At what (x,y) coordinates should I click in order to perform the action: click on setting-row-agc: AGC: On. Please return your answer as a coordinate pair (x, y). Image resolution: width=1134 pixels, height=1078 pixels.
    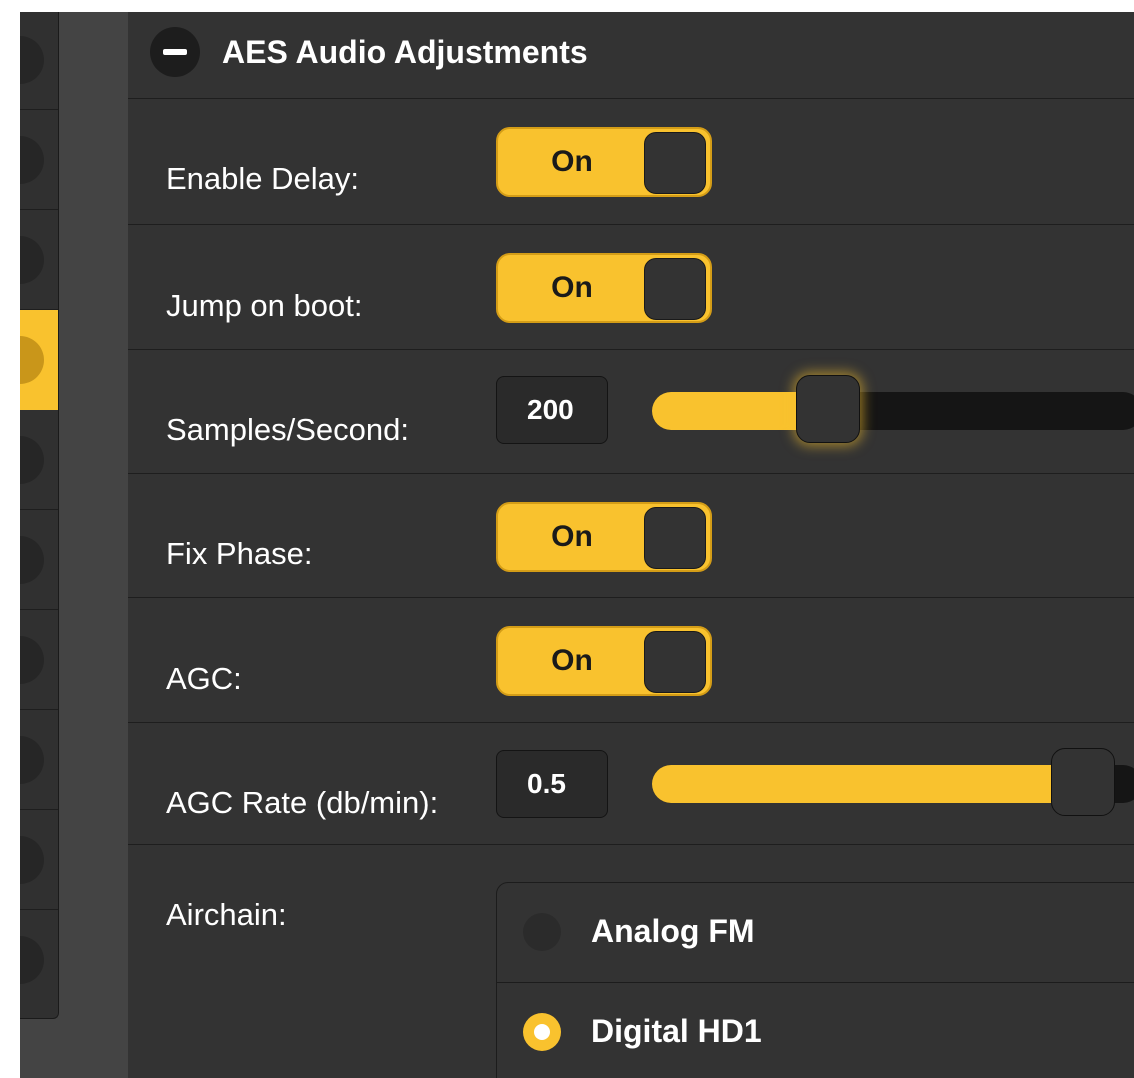
    Looking at the image, I should click on (631, 659).